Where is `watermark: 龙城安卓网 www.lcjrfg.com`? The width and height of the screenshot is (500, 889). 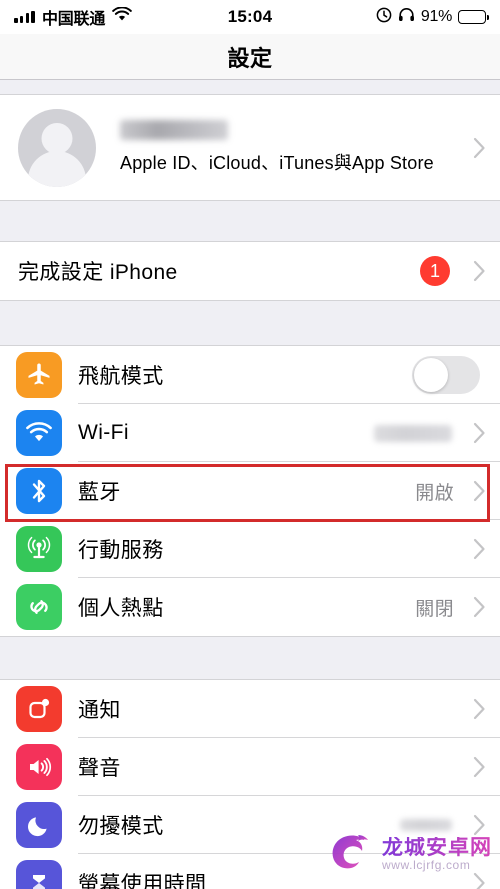
watermark: 龙城安卓网 www.lcjrfg.com is located at coordinates (408, 854).